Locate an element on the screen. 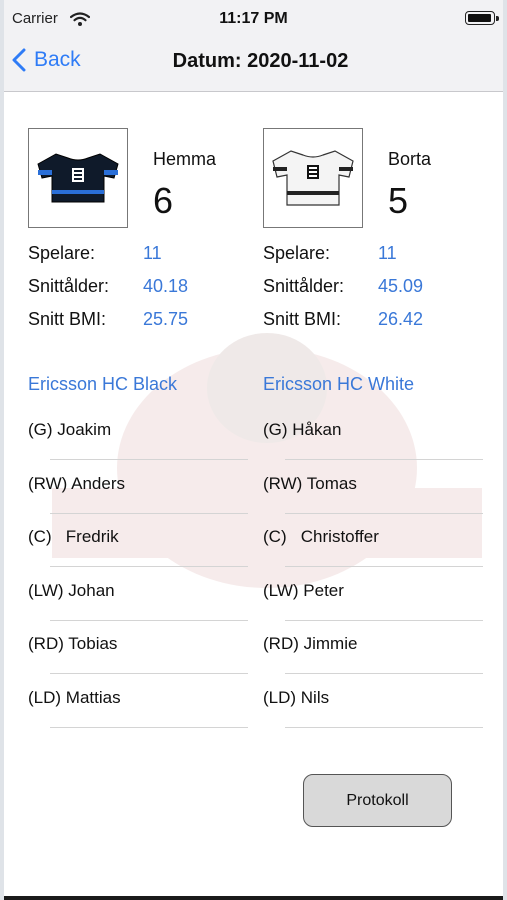 Image resolution: width=507 pixels, height=900 pixels. home-label: Hemma is located at coordinates (185, 159).